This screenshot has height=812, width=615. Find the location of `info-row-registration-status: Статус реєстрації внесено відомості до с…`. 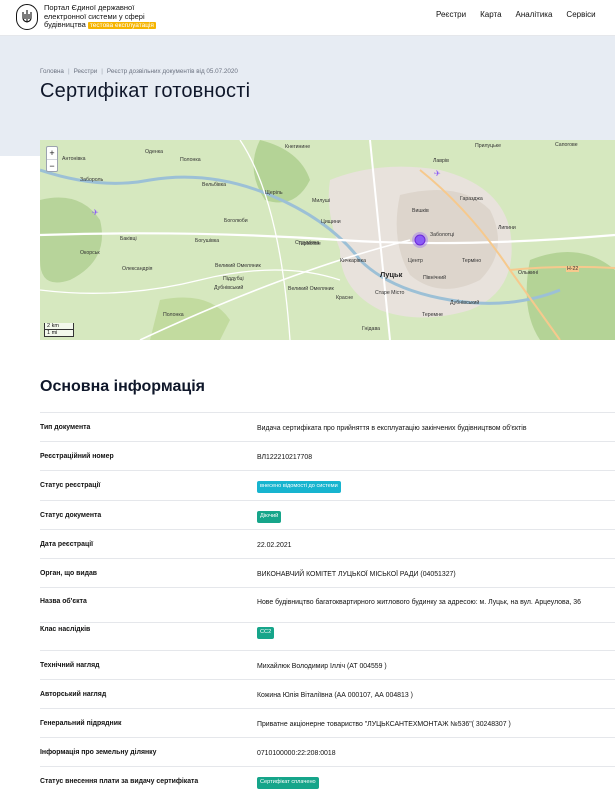

info-row-registration-status: Статус реєстрації внесено відомості до с… is located at coordinates (327, 485).